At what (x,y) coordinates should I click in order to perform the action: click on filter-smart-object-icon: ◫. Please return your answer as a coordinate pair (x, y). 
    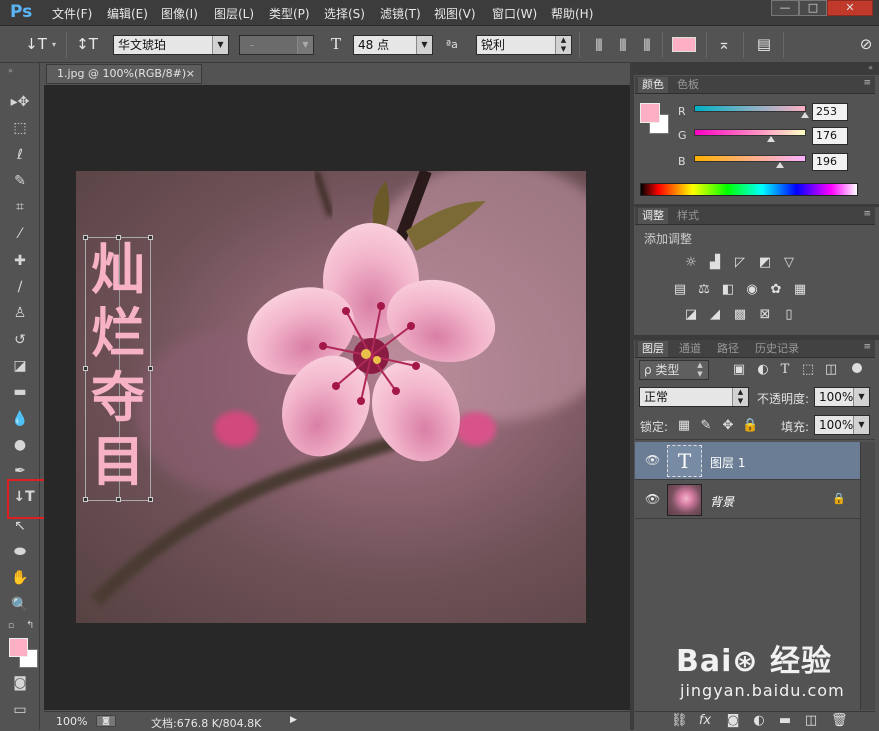
    Looking at the image, I should click on (831, 370).